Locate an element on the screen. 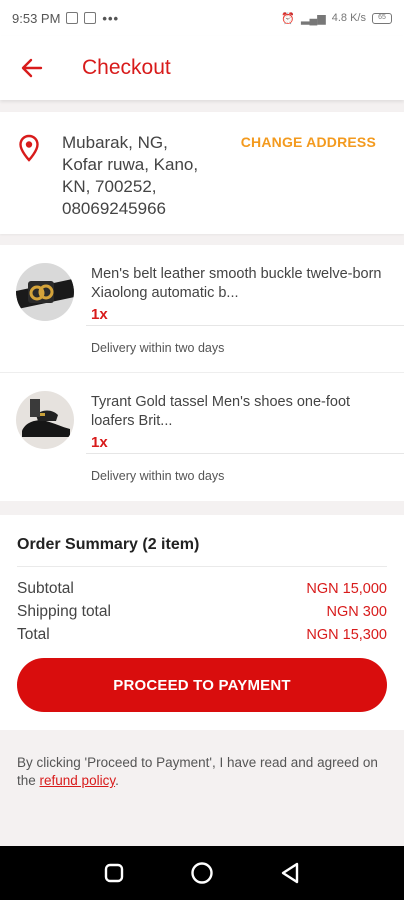  status-bar: 9:53 PM ••• ⏰ ▂▄▆ 4.8 K/s 65 is located at coordinates (202, 18).